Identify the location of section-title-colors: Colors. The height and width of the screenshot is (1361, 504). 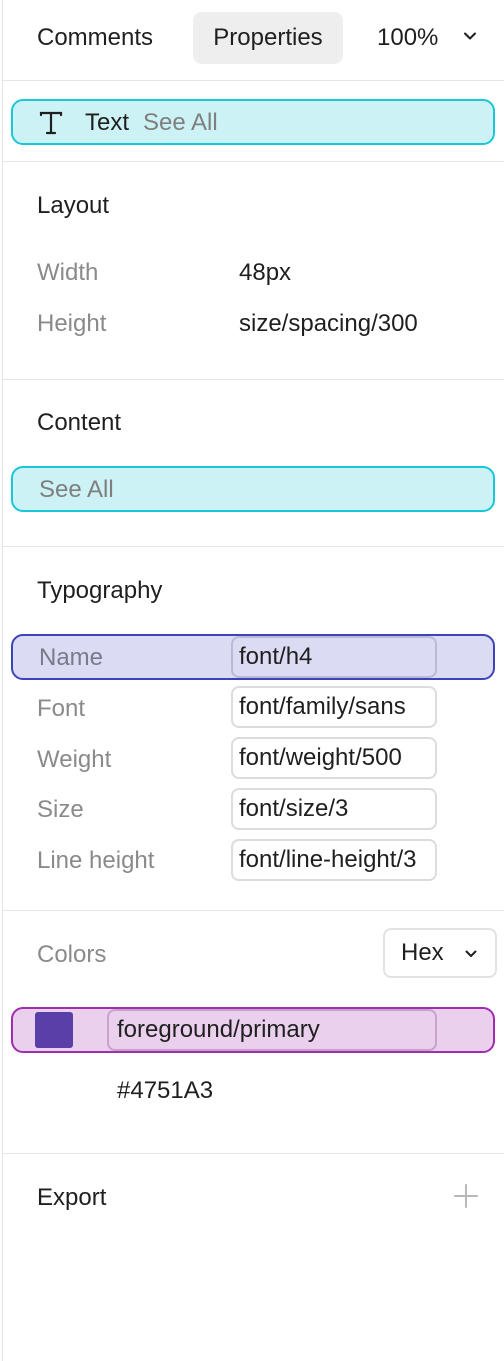
(72, 954).